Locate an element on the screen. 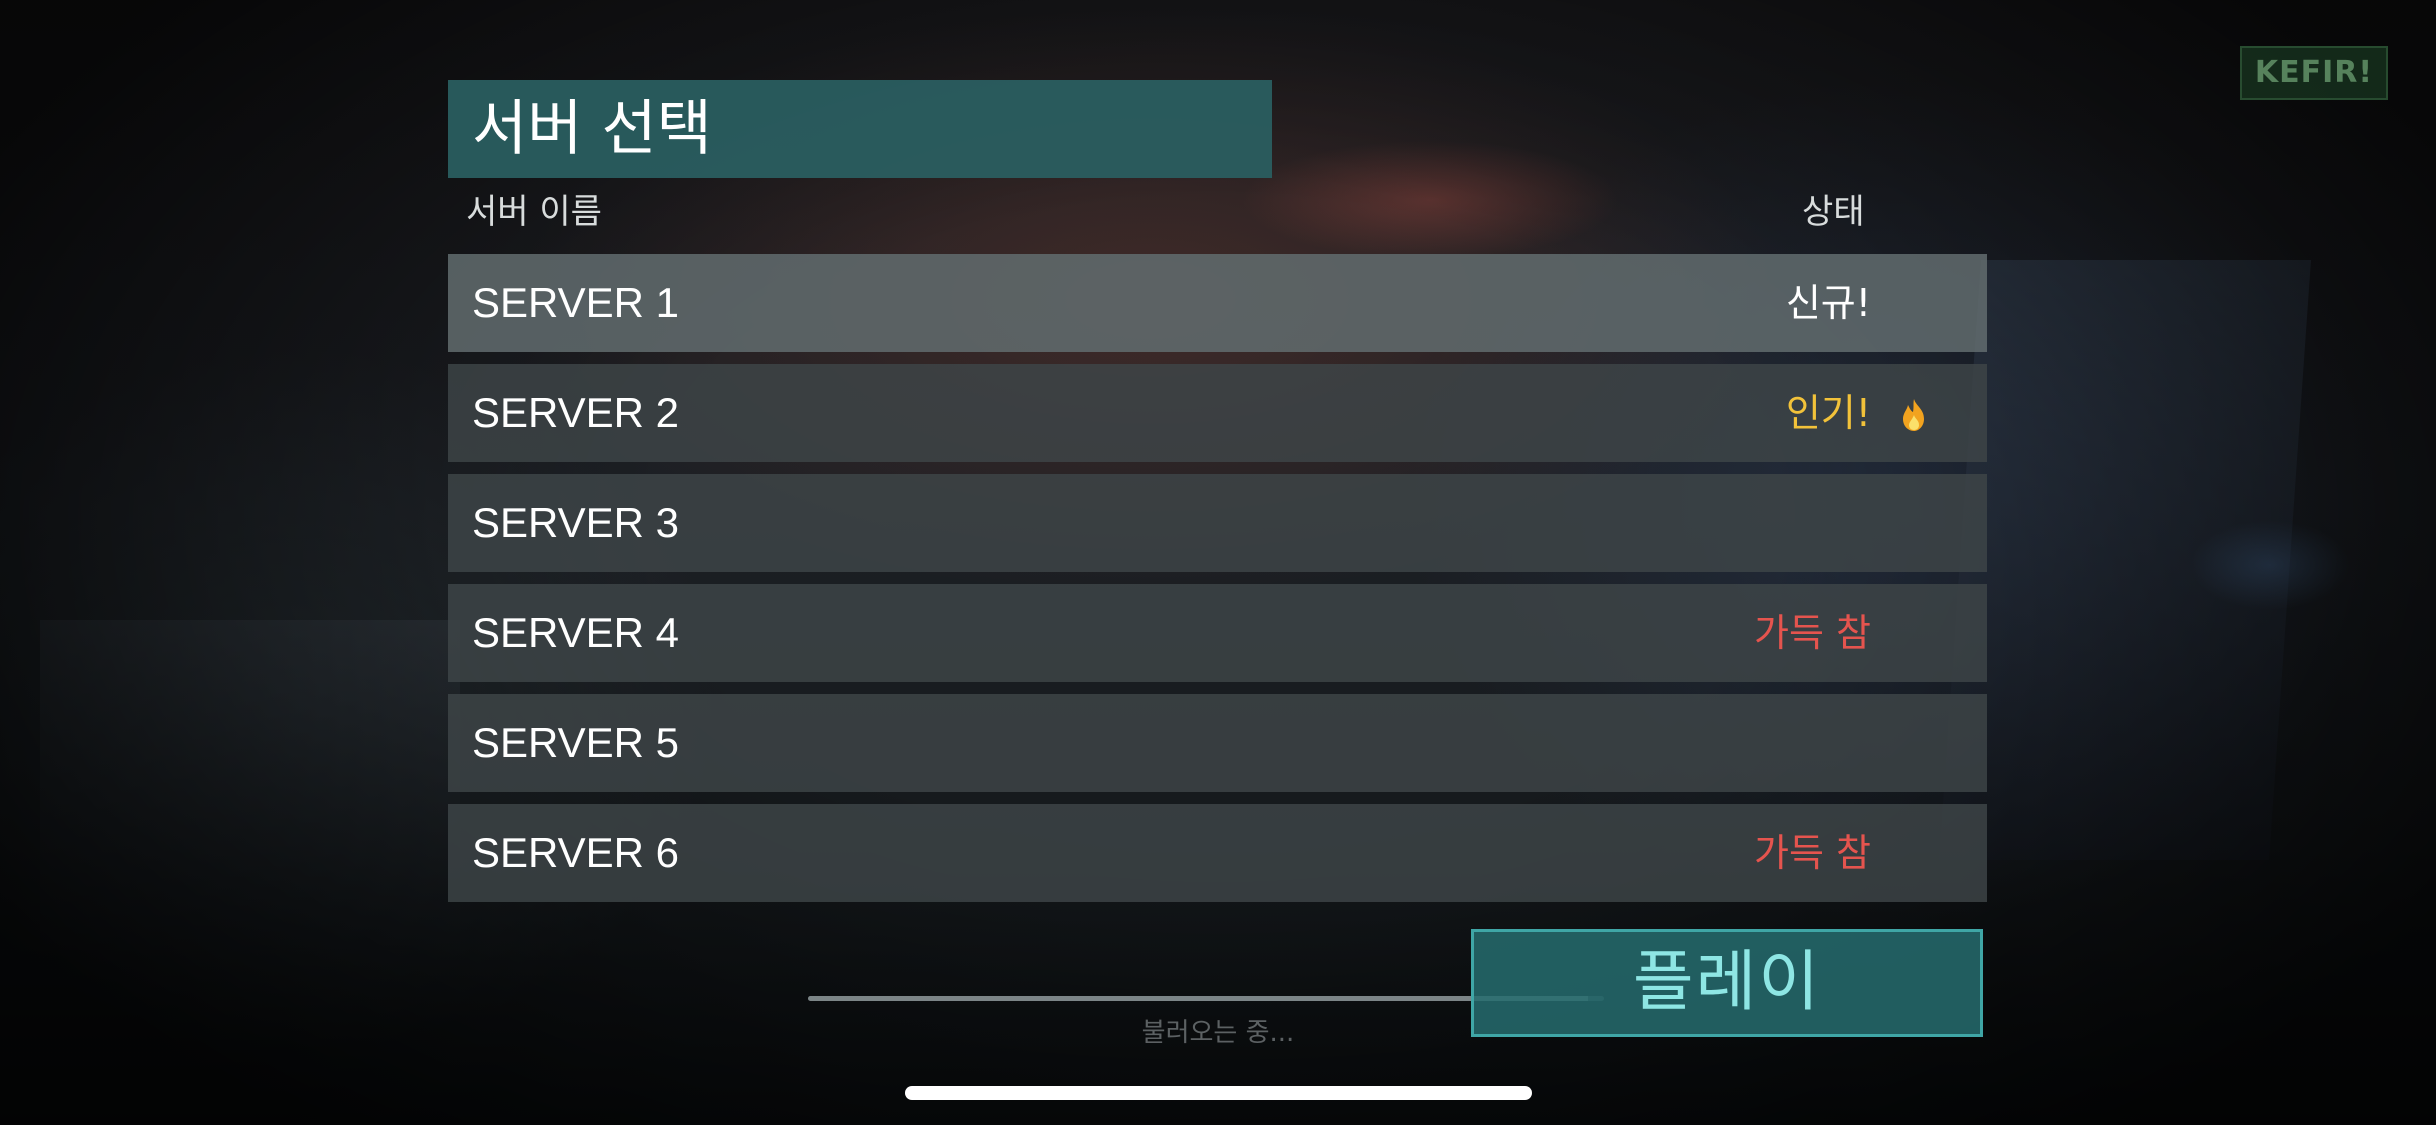  server-name: SERVER 3 is located at coordinates (575, 522).